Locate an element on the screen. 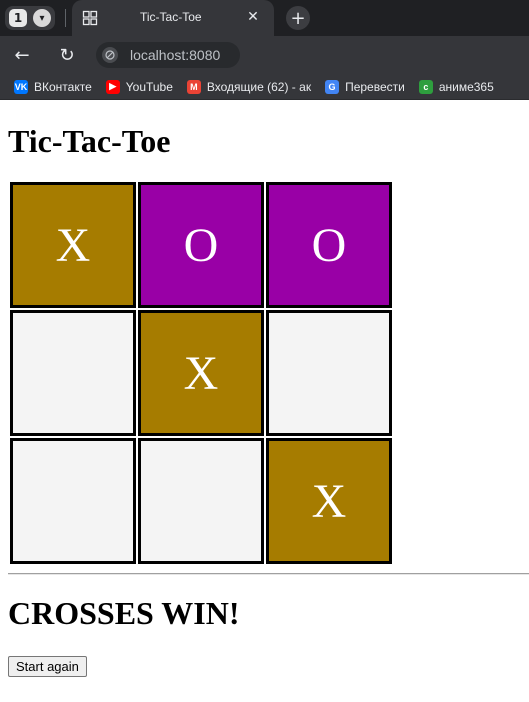  bookmark-label: YouTube is located at coordinates (149, 86).